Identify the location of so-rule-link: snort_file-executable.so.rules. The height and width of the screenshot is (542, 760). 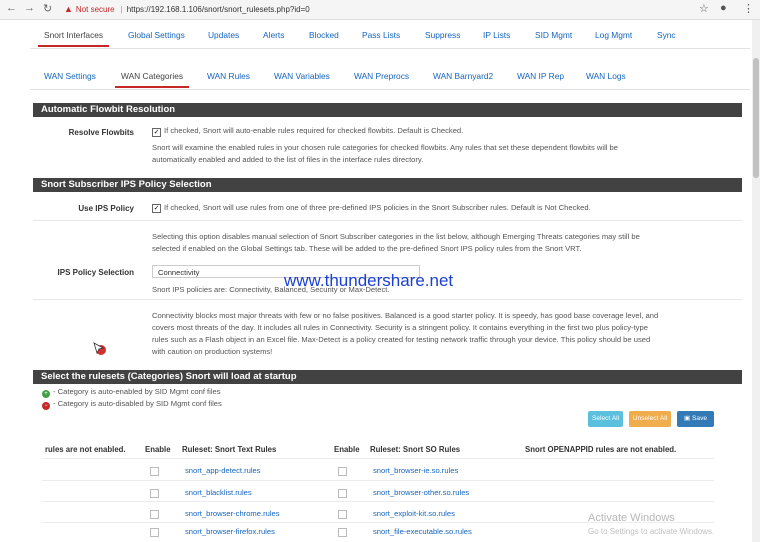
(422, 531).